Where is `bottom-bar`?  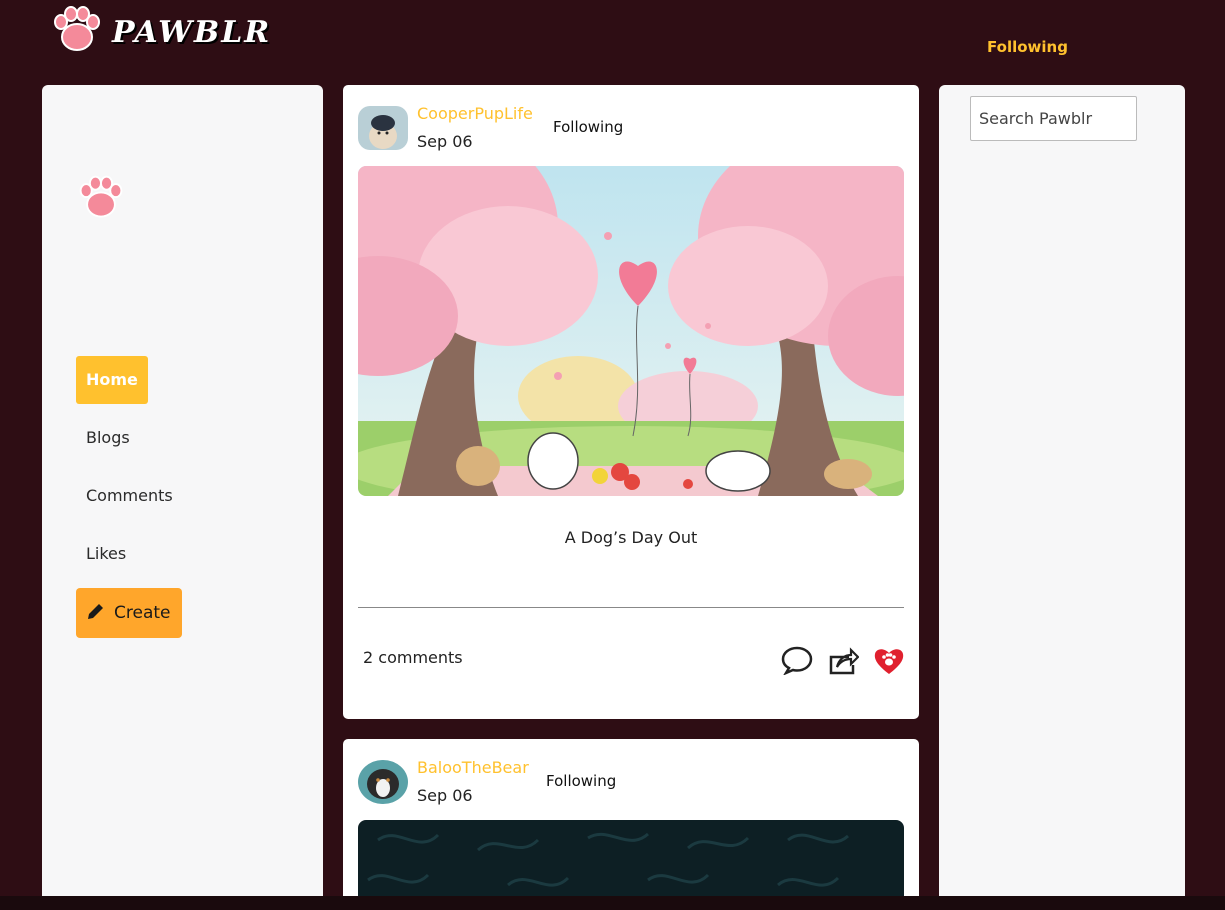
bottom-bar is located at coordinates (612, 903).